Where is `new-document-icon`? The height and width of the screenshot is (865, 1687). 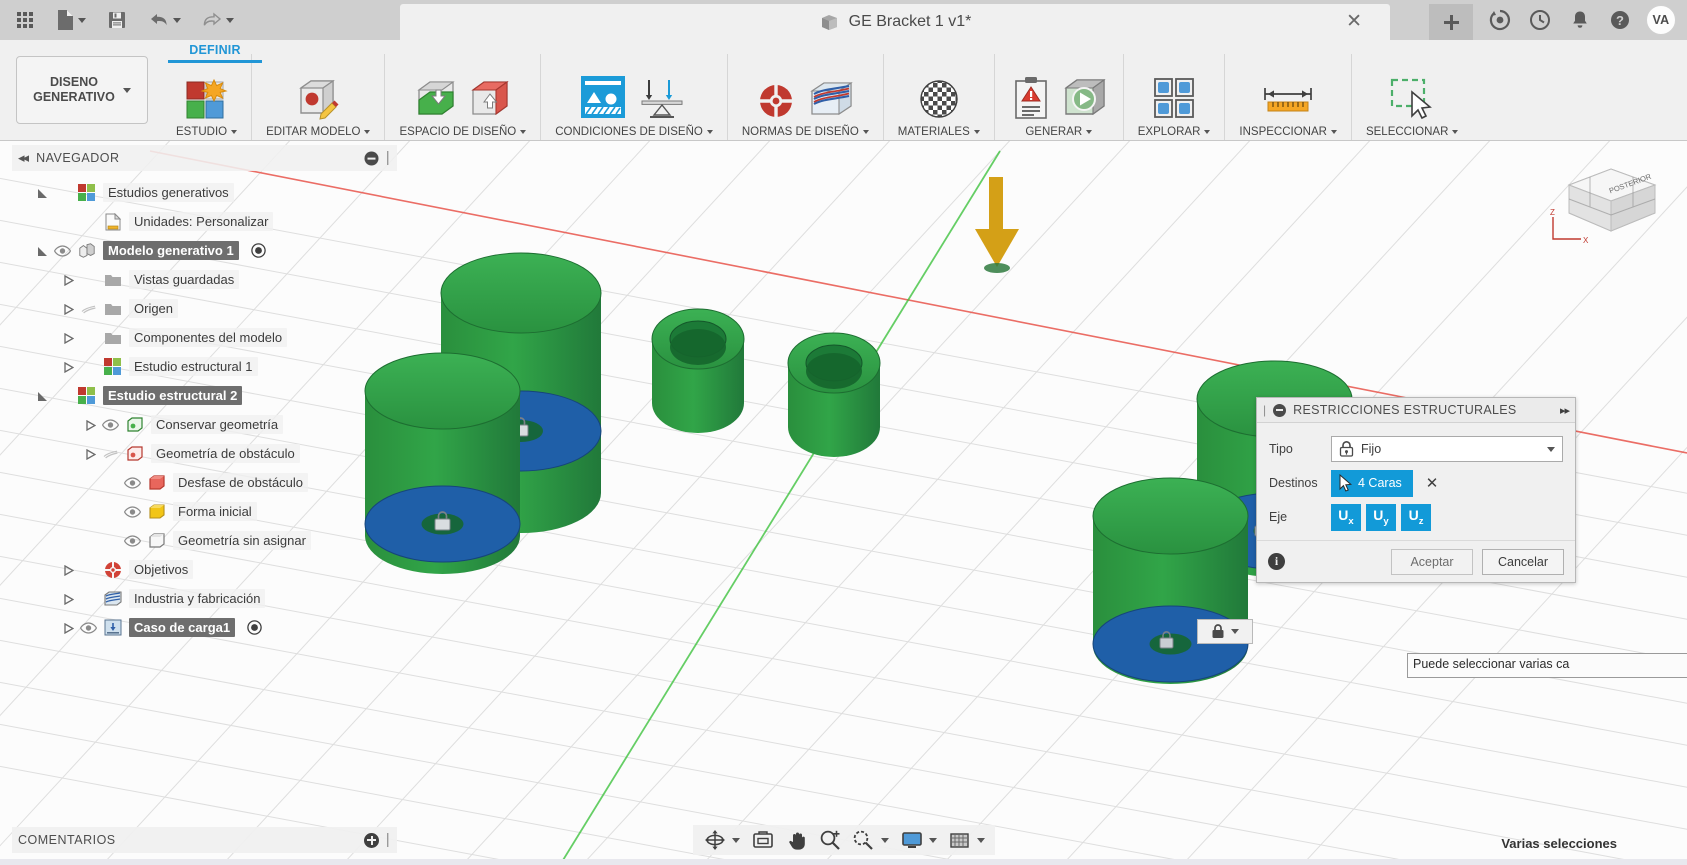 new-document-icon is located at coordinates (71, 20).